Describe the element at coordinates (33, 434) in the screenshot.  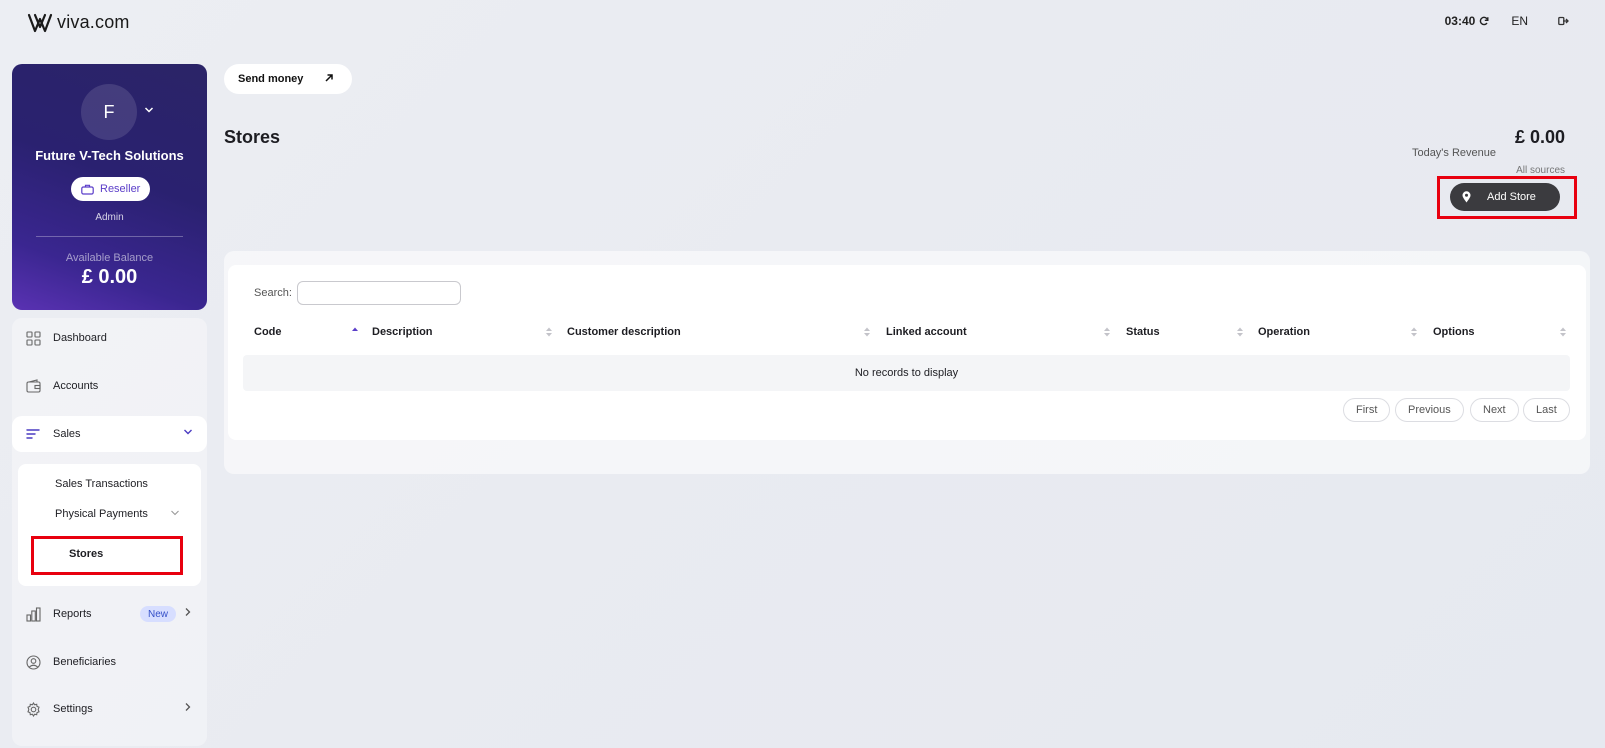
I see `sales-icon` at that location.